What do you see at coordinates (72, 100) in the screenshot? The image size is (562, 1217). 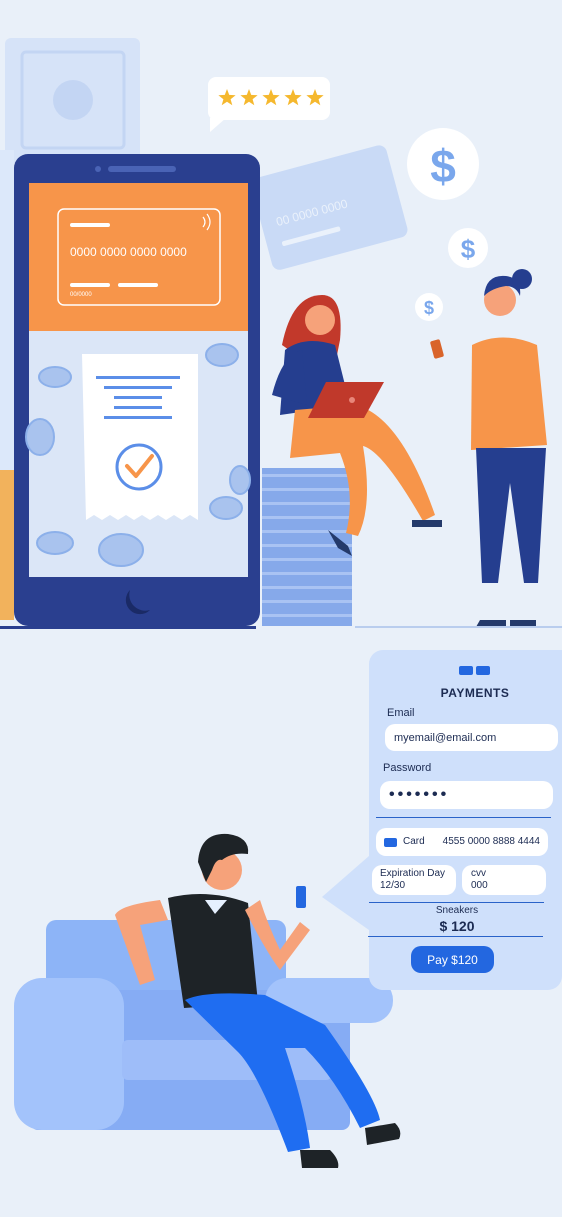 I see `background-banknote` at bounding box center [72, 100].